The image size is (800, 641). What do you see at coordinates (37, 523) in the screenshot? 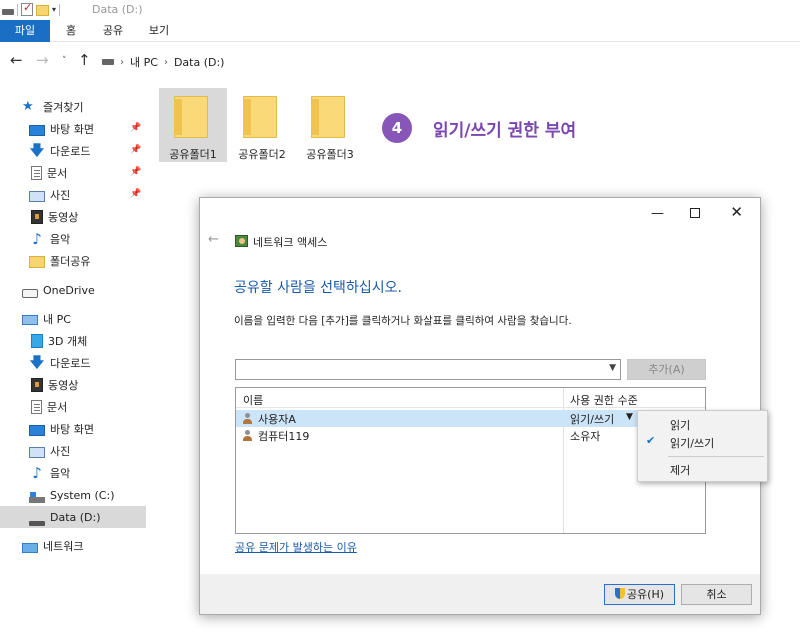
I see `drive-icon` at bounding box center [37, 523].